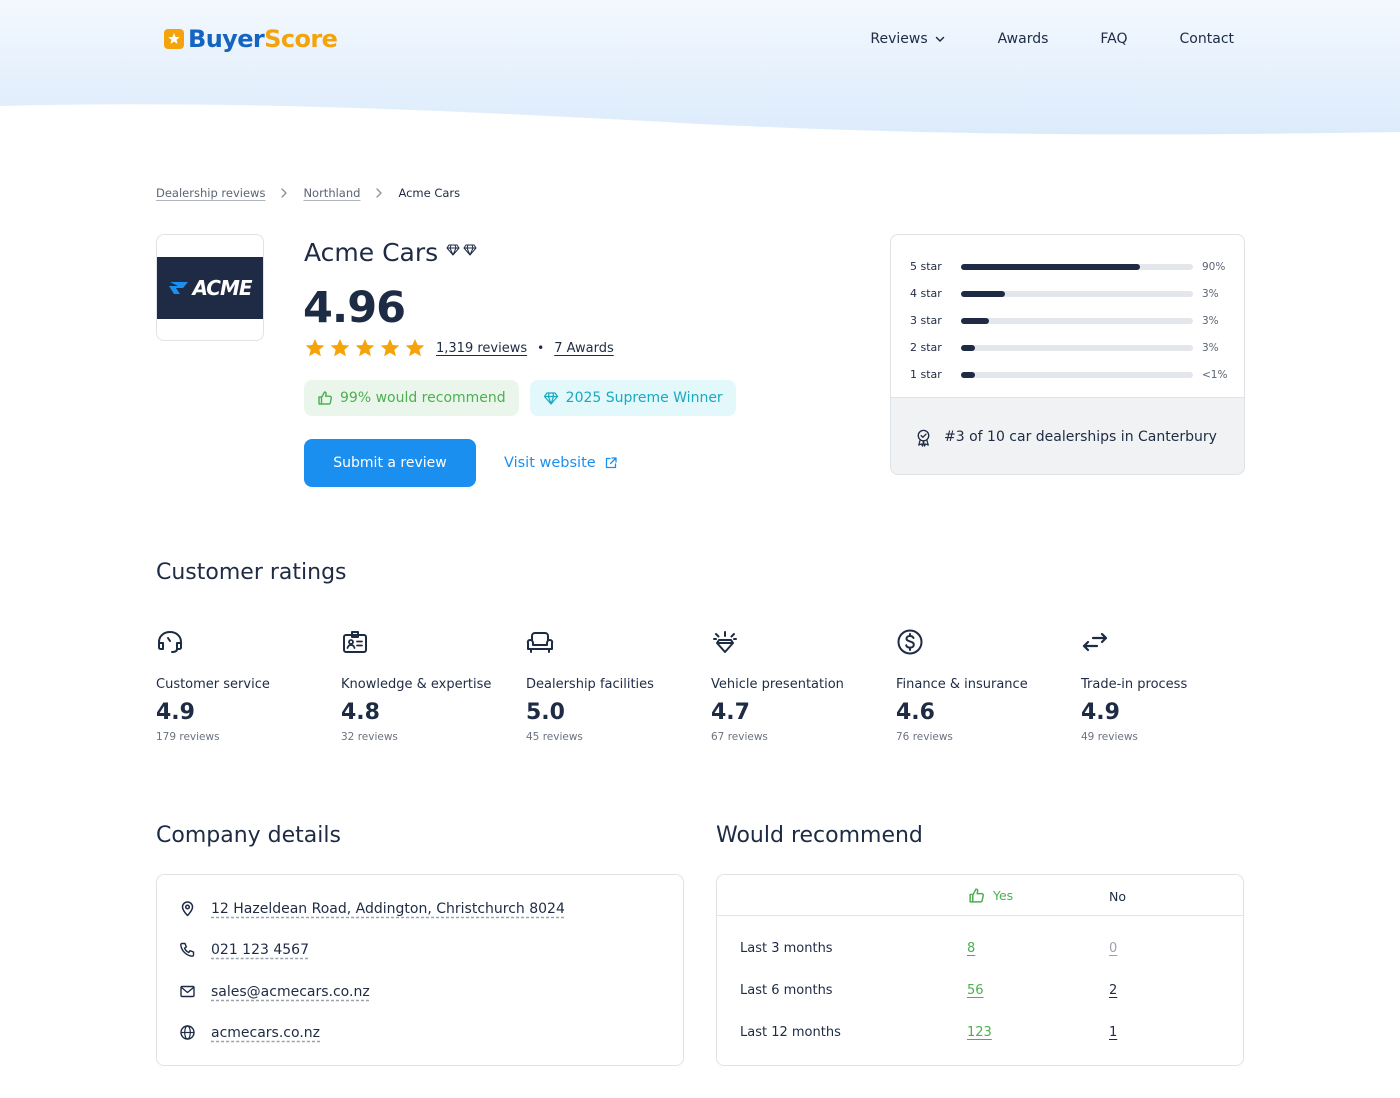 Image resolution: width=1400 pixels, height=1098 pixels. I want to click on period-label: Last 3 months, so click(786, 948).